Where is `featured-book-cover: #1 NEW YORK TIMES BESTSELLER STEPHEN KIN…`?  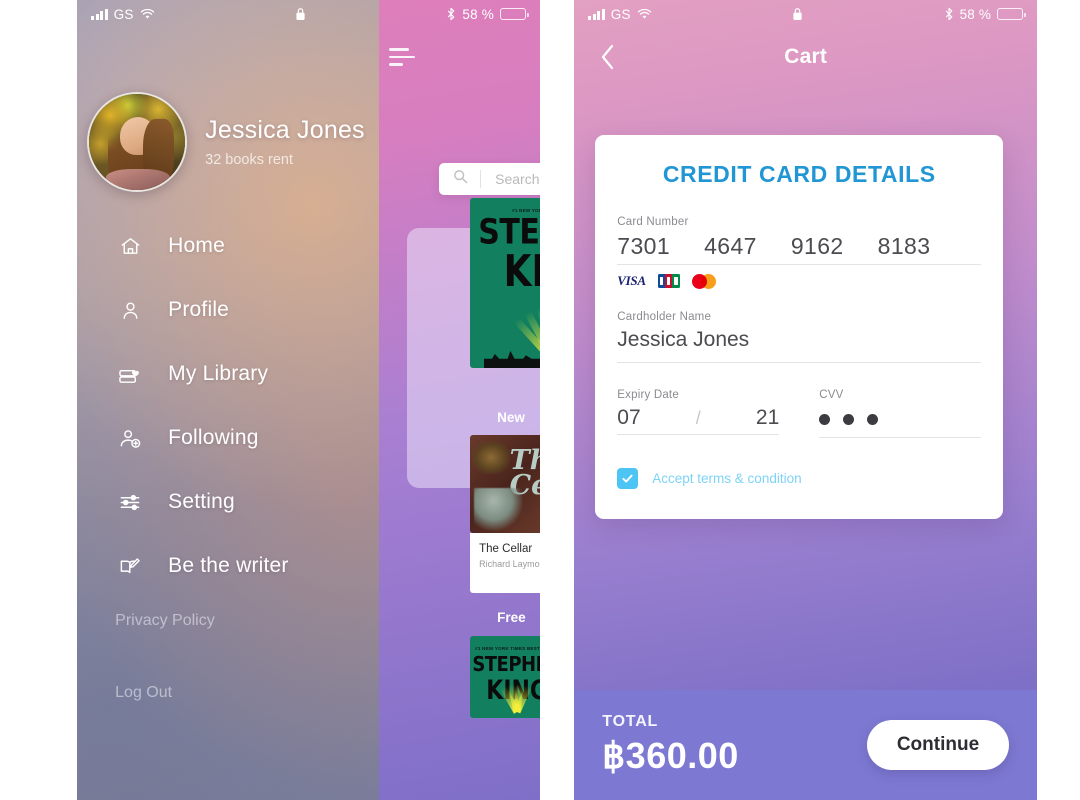 featured-book-cover: #1 NEW YORK TIMES BESTSELLER STEPHEN KIN… is located at coordinates (505, 283).